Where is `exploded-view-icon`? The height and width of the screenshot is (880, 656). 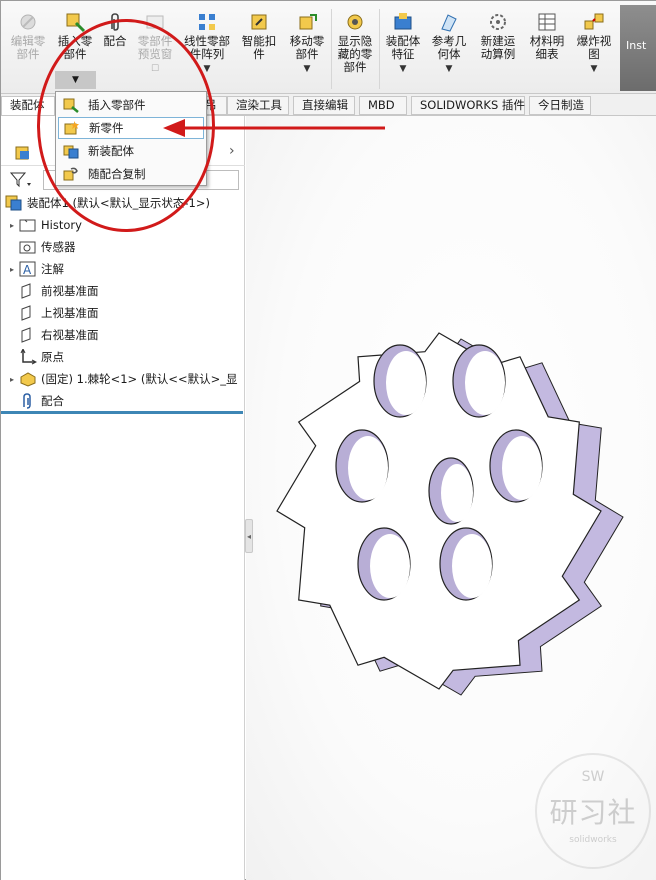
exploded-view-icon is located at coordinates (594, 22).